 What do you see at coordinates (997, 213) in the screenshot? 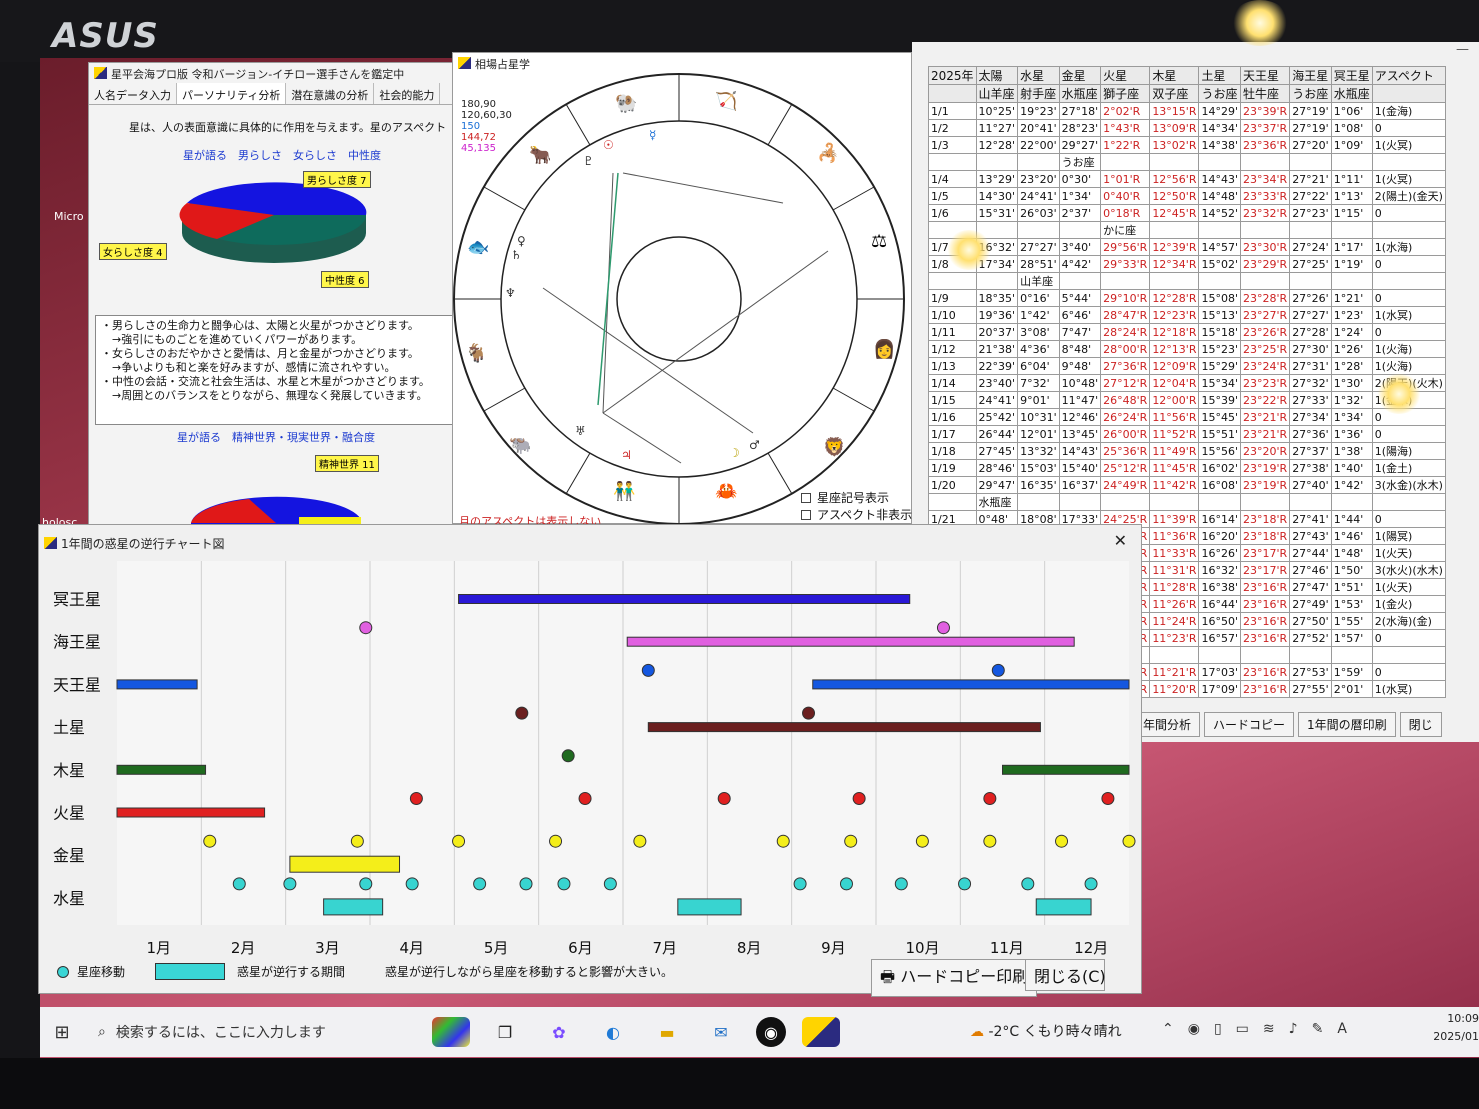
I see `table-cell: 15°31'` at bounding box center [997, 213].